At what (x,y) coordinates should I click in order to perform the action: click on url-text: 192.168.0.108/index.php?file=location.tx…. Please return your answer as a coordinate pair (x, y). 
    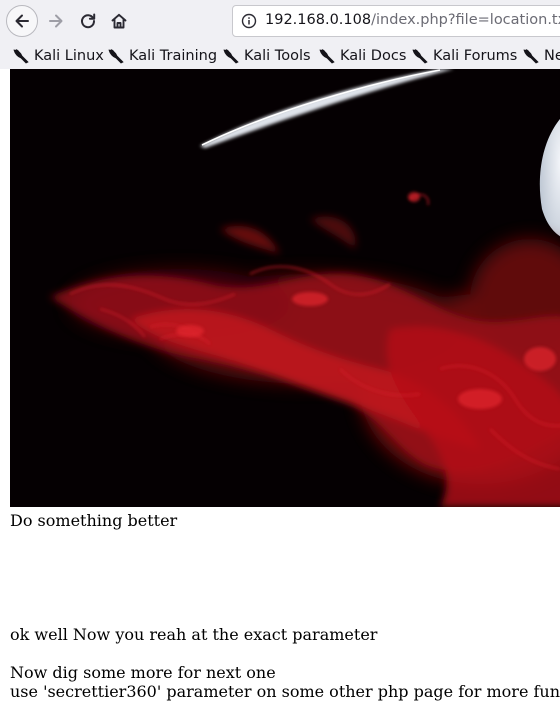
    Looking at the image, I should click on (412, 20).